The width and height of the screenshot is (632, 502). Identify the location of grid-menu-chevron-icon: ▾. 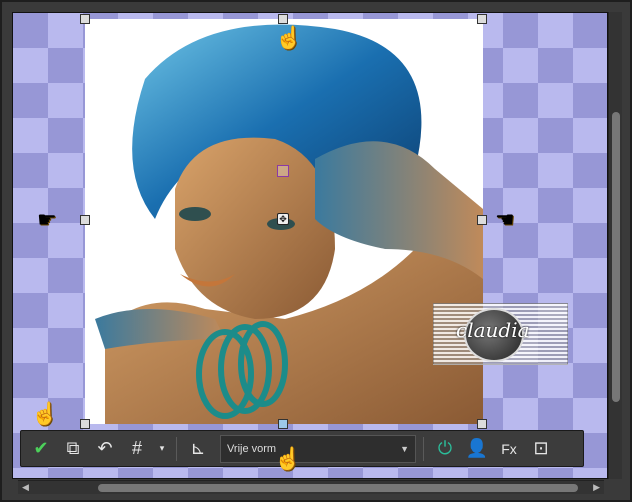
(162, 449).